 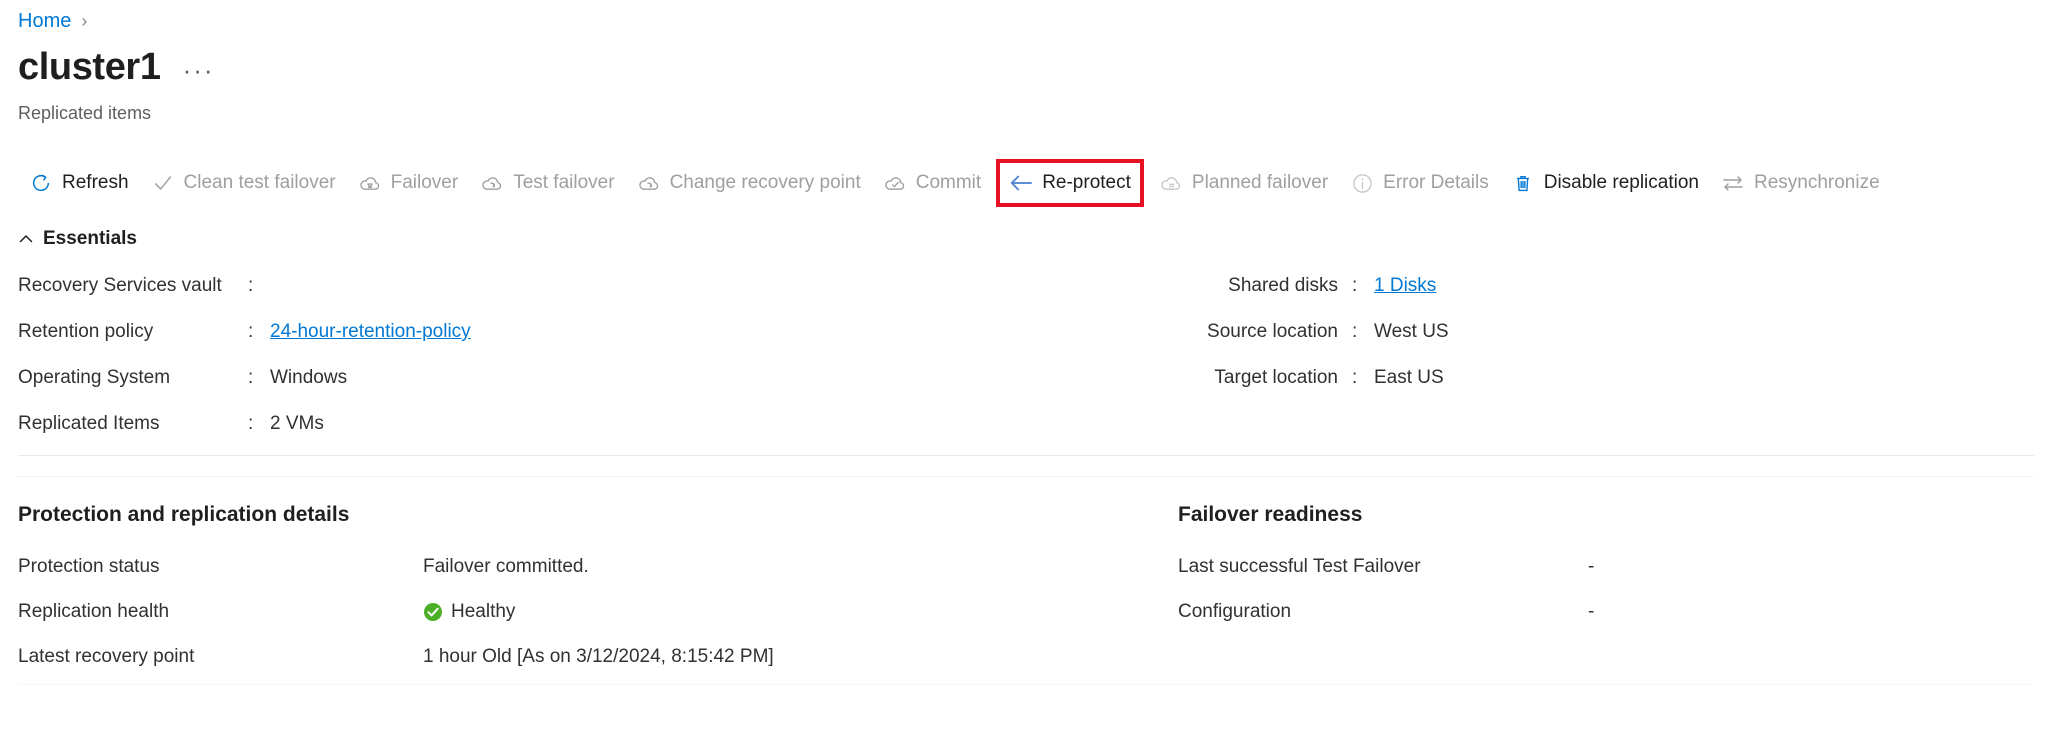 I want to click on essentials-row-shared-disks: Shared disks : 1 Disks, so click(x=1528, y=298).